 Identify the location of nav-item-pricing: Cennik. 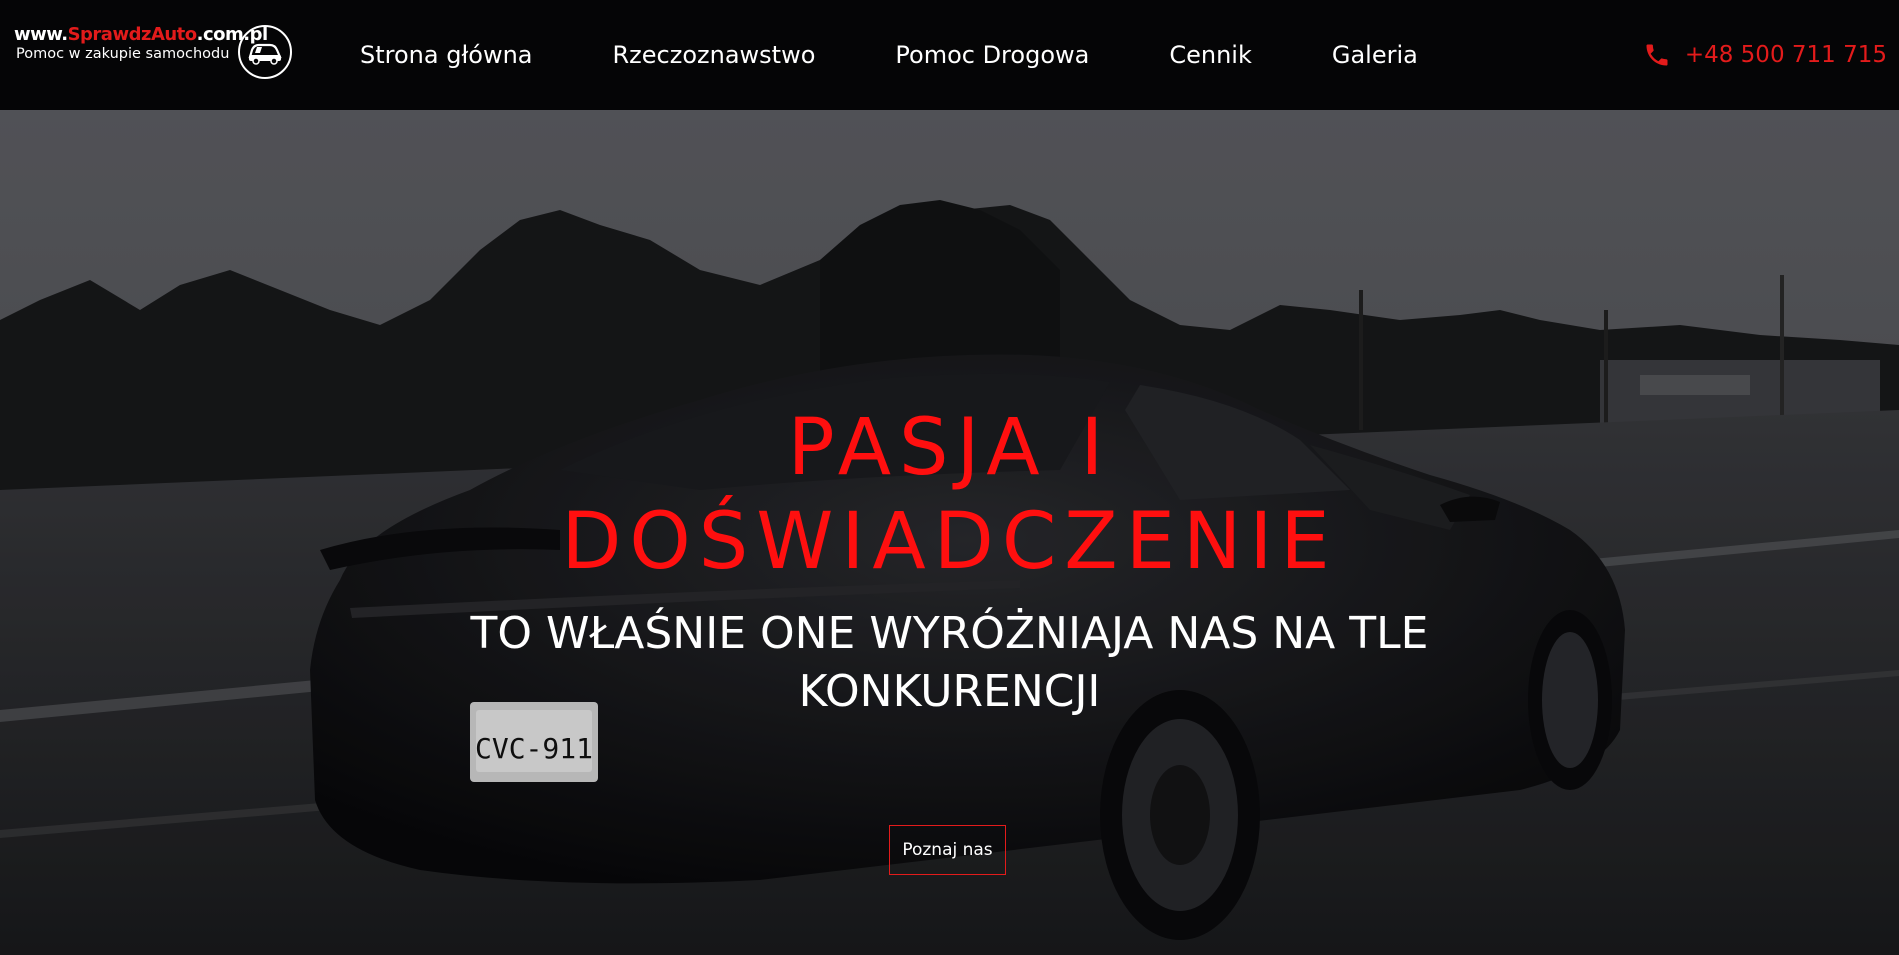
(1210, 55).